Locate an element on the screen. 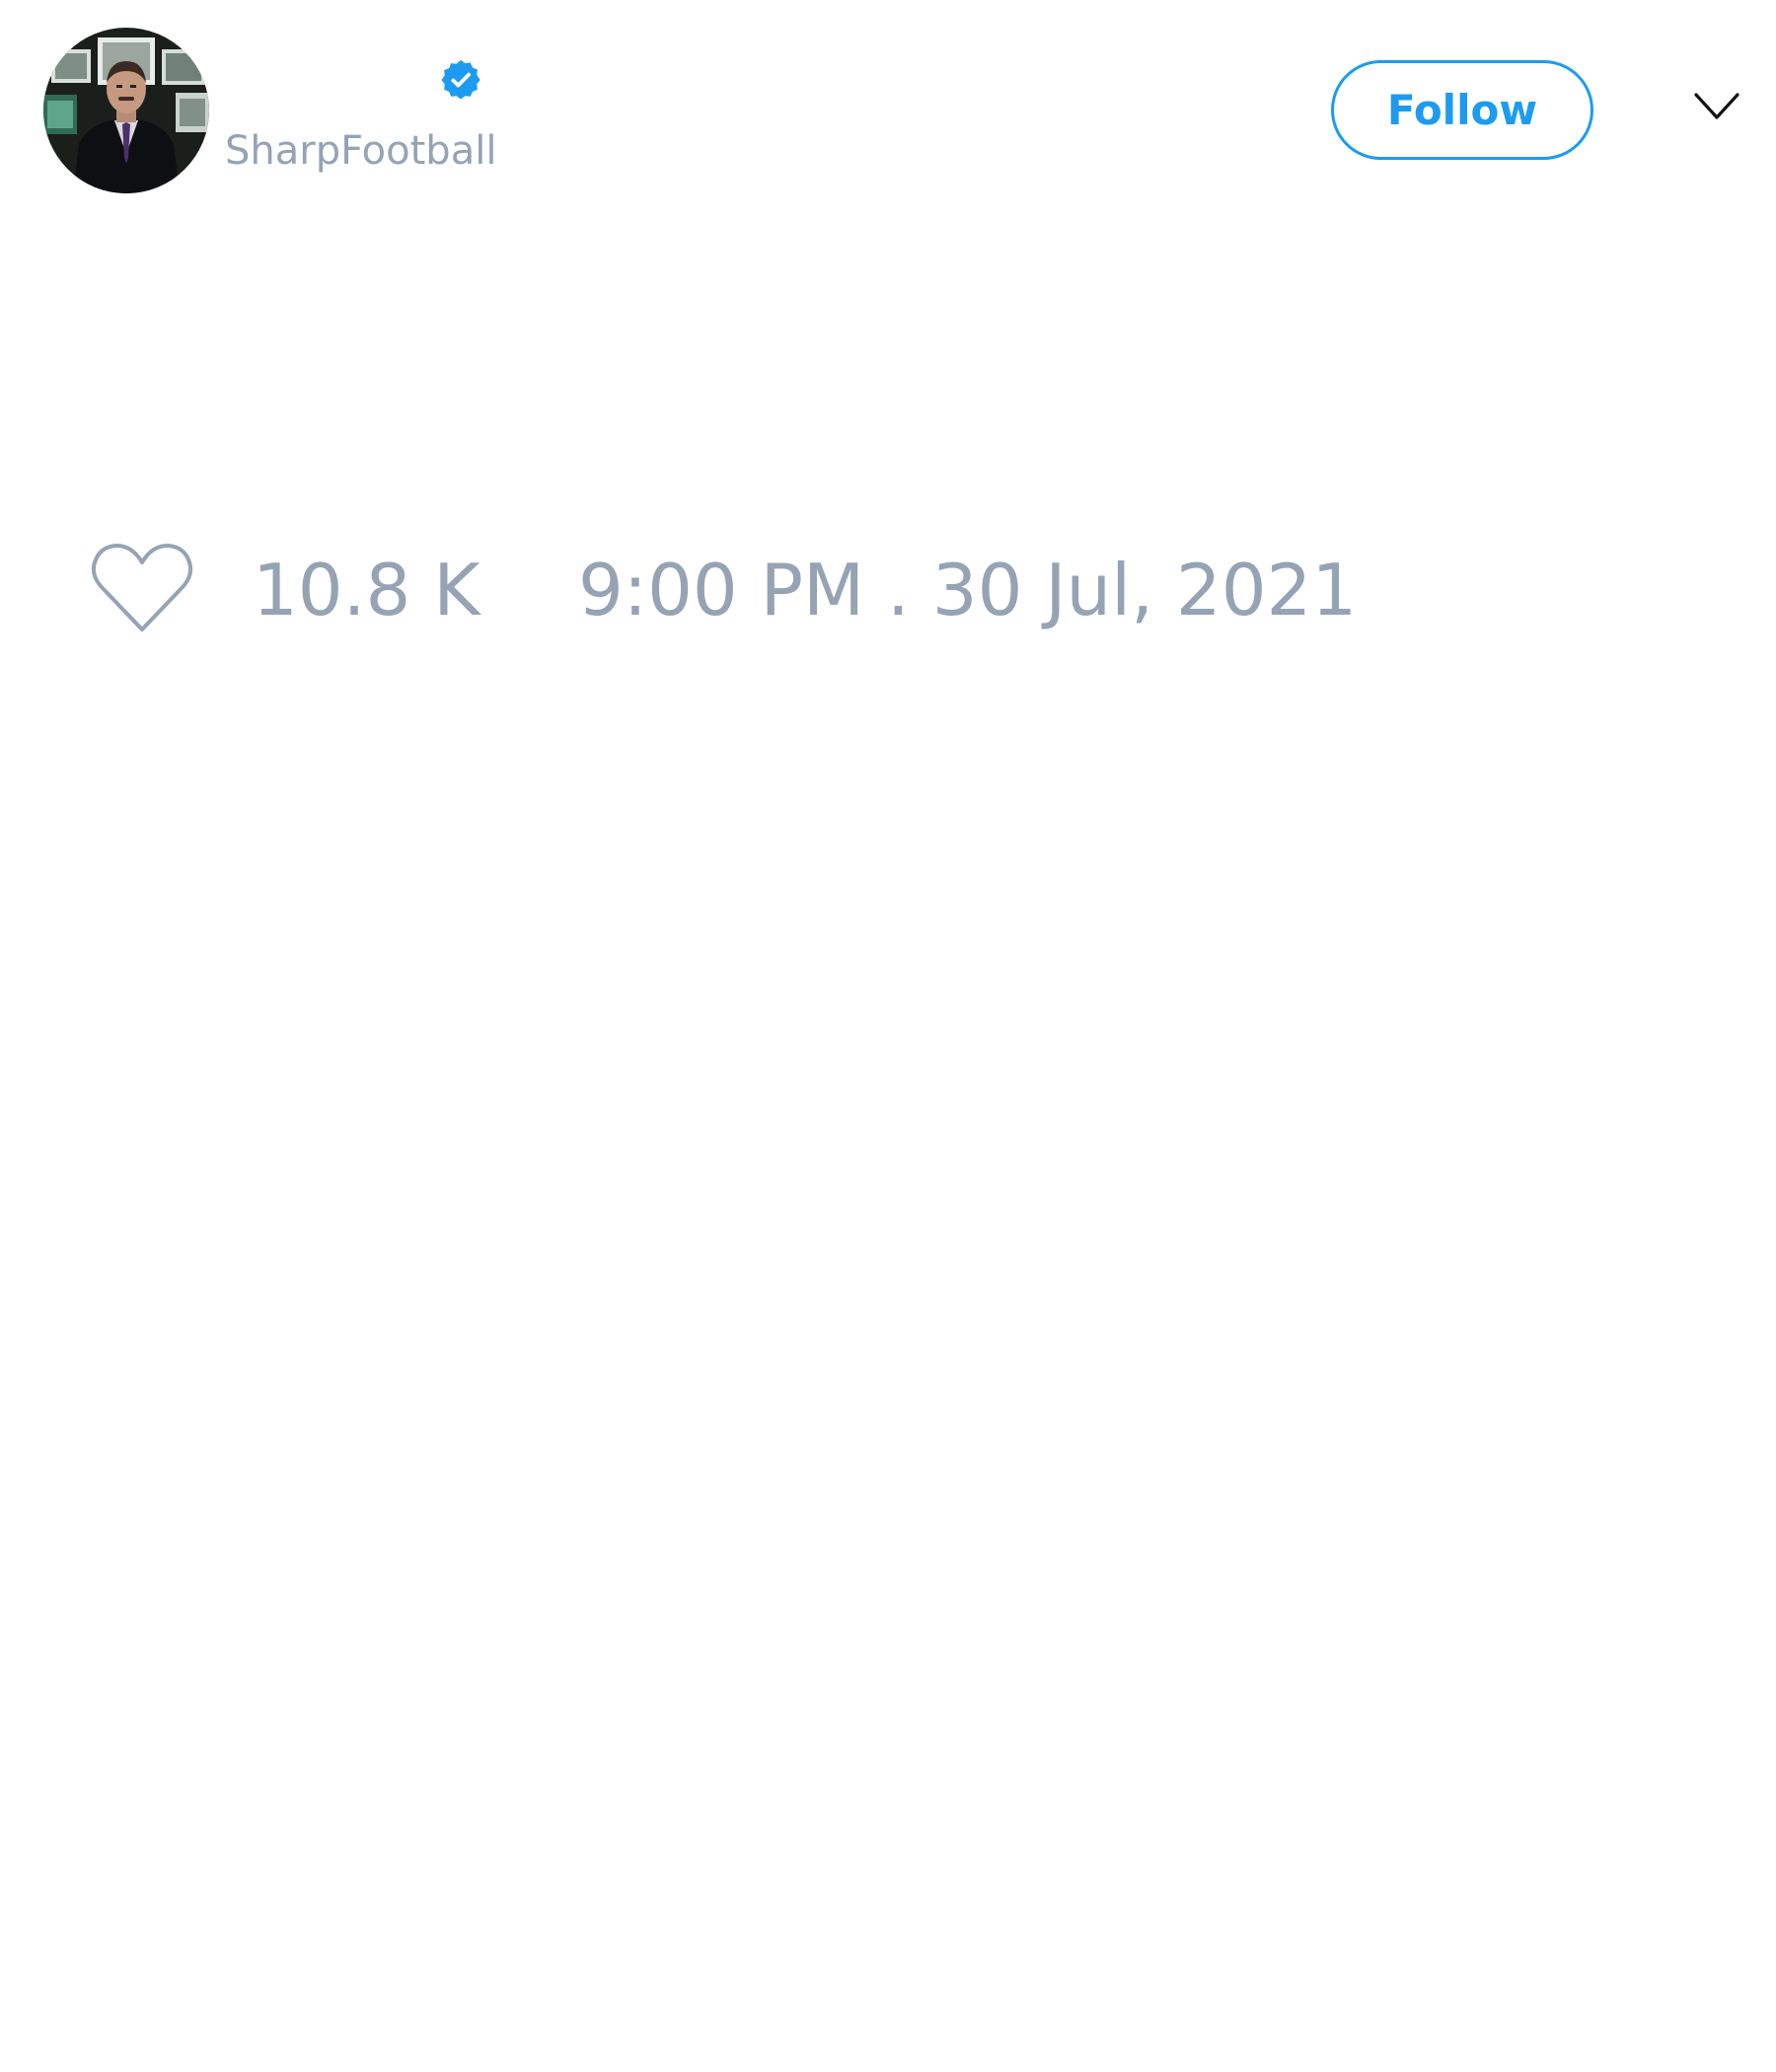 Image resolution: width=1776 pixels, height=2072 pixels. user-handle: SharpFootball is located at coordinates (361, 151).